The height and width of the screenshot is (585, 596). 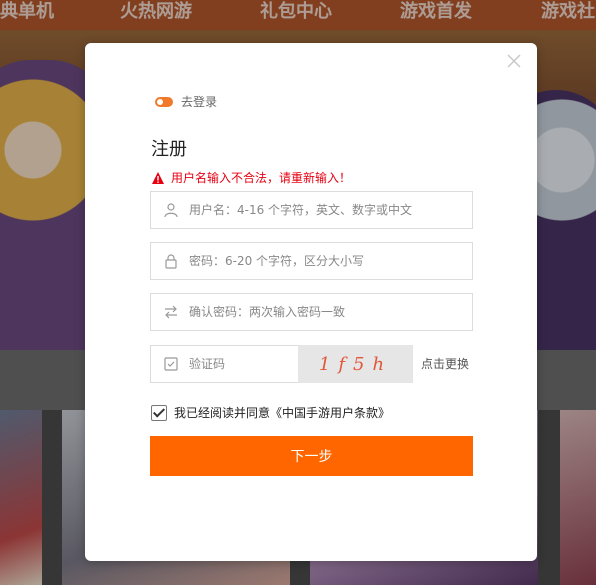 I want to click on confirm-password-field, so click(x=311, y=312).